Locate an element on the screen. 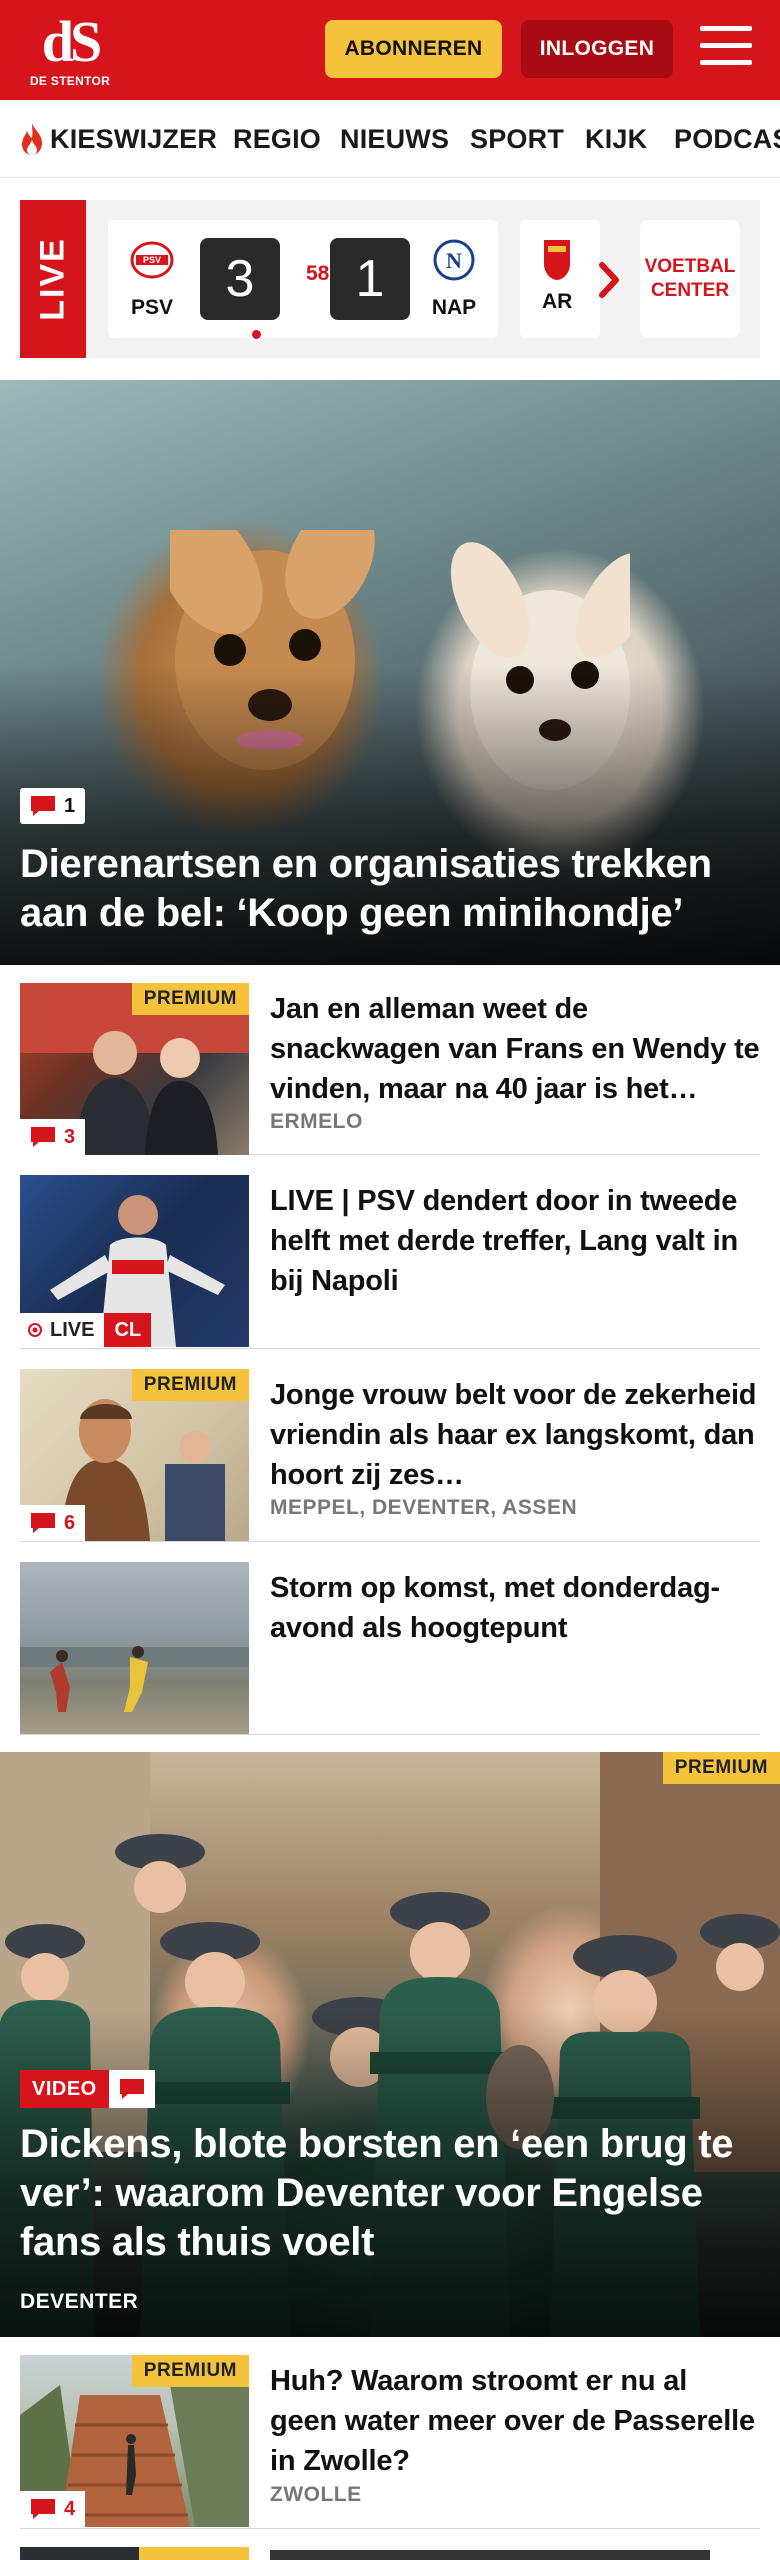 The width and height of the screenshot is (780, 2560). live-label: LIVE is located at coordinates (72, 1329).